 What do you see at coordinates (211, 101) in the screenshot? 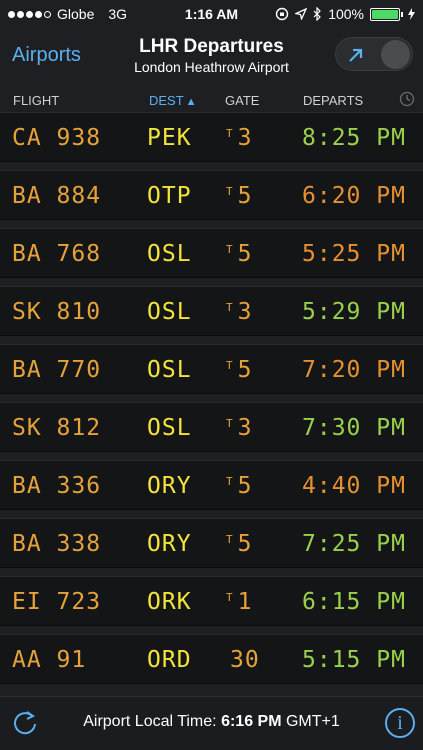
I see `column-headers: FLIGHT DEST ▲ GATE DEPARTS` at bounding box center [211, 101].